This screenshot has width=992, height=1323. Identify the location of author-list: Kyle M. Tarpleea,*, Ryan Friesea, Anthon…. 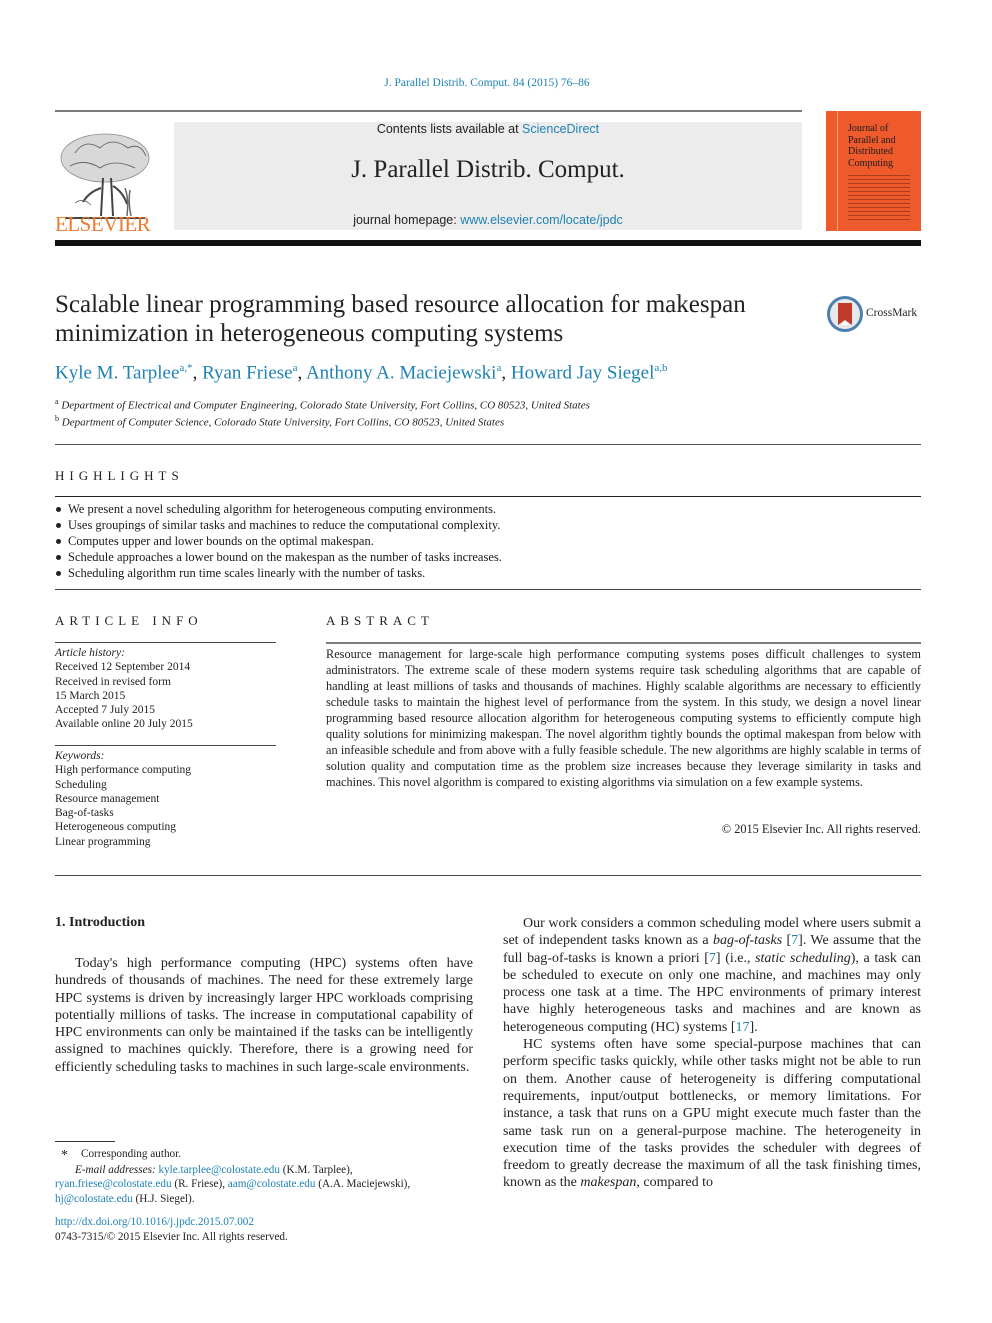
(361, 373).